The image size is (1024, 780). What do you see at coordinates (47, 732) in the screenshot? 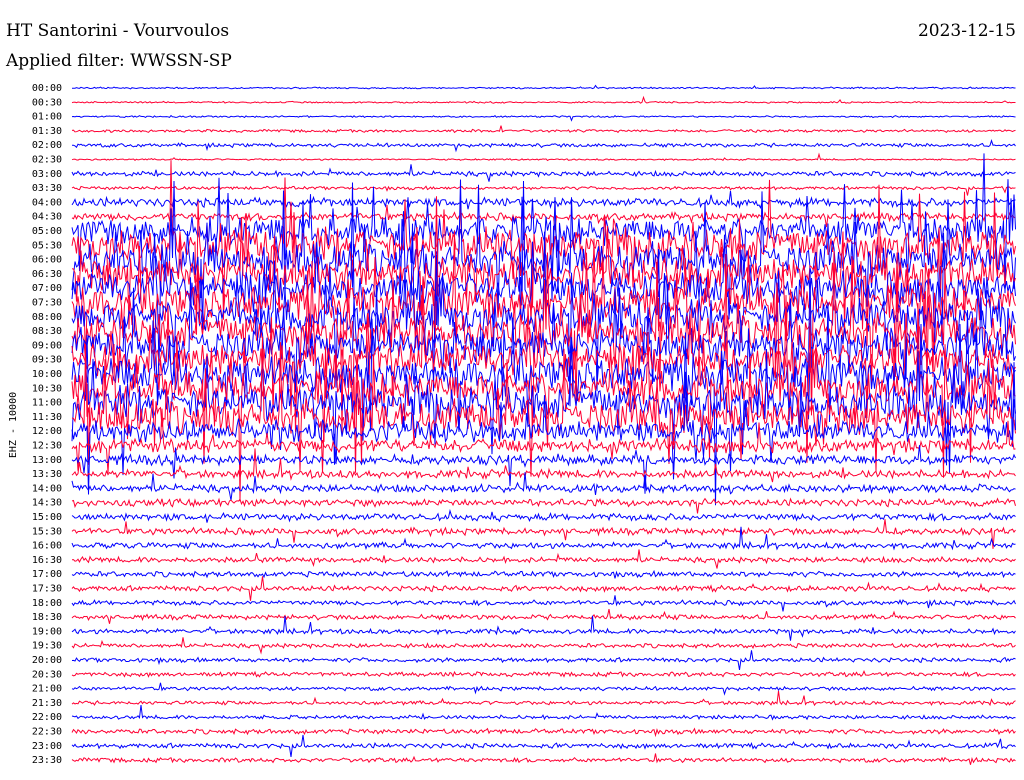
I see `time-tick-label: 22:30` at bounding box center [47, 732].